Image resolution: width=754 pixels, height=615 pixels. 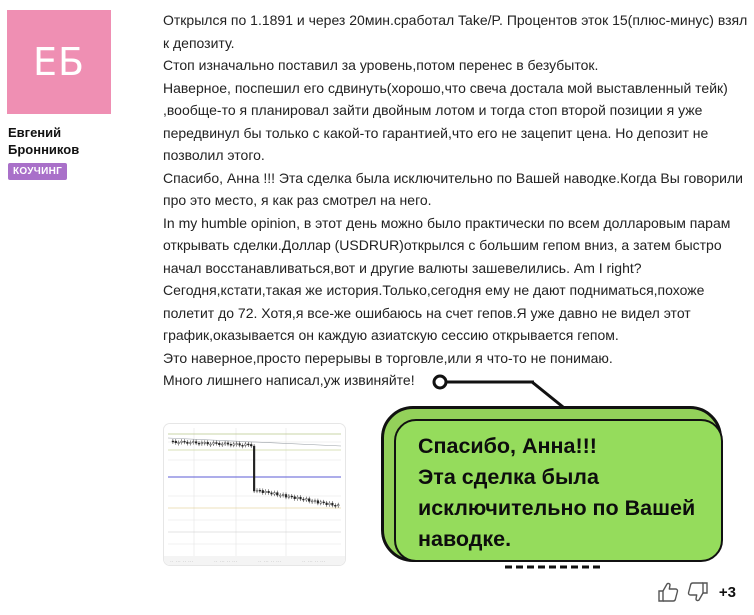 What do you see at coordinates (465, 539) in the screenshot?
I see `callout-line: наводке.` at bounding box center [465, 539].